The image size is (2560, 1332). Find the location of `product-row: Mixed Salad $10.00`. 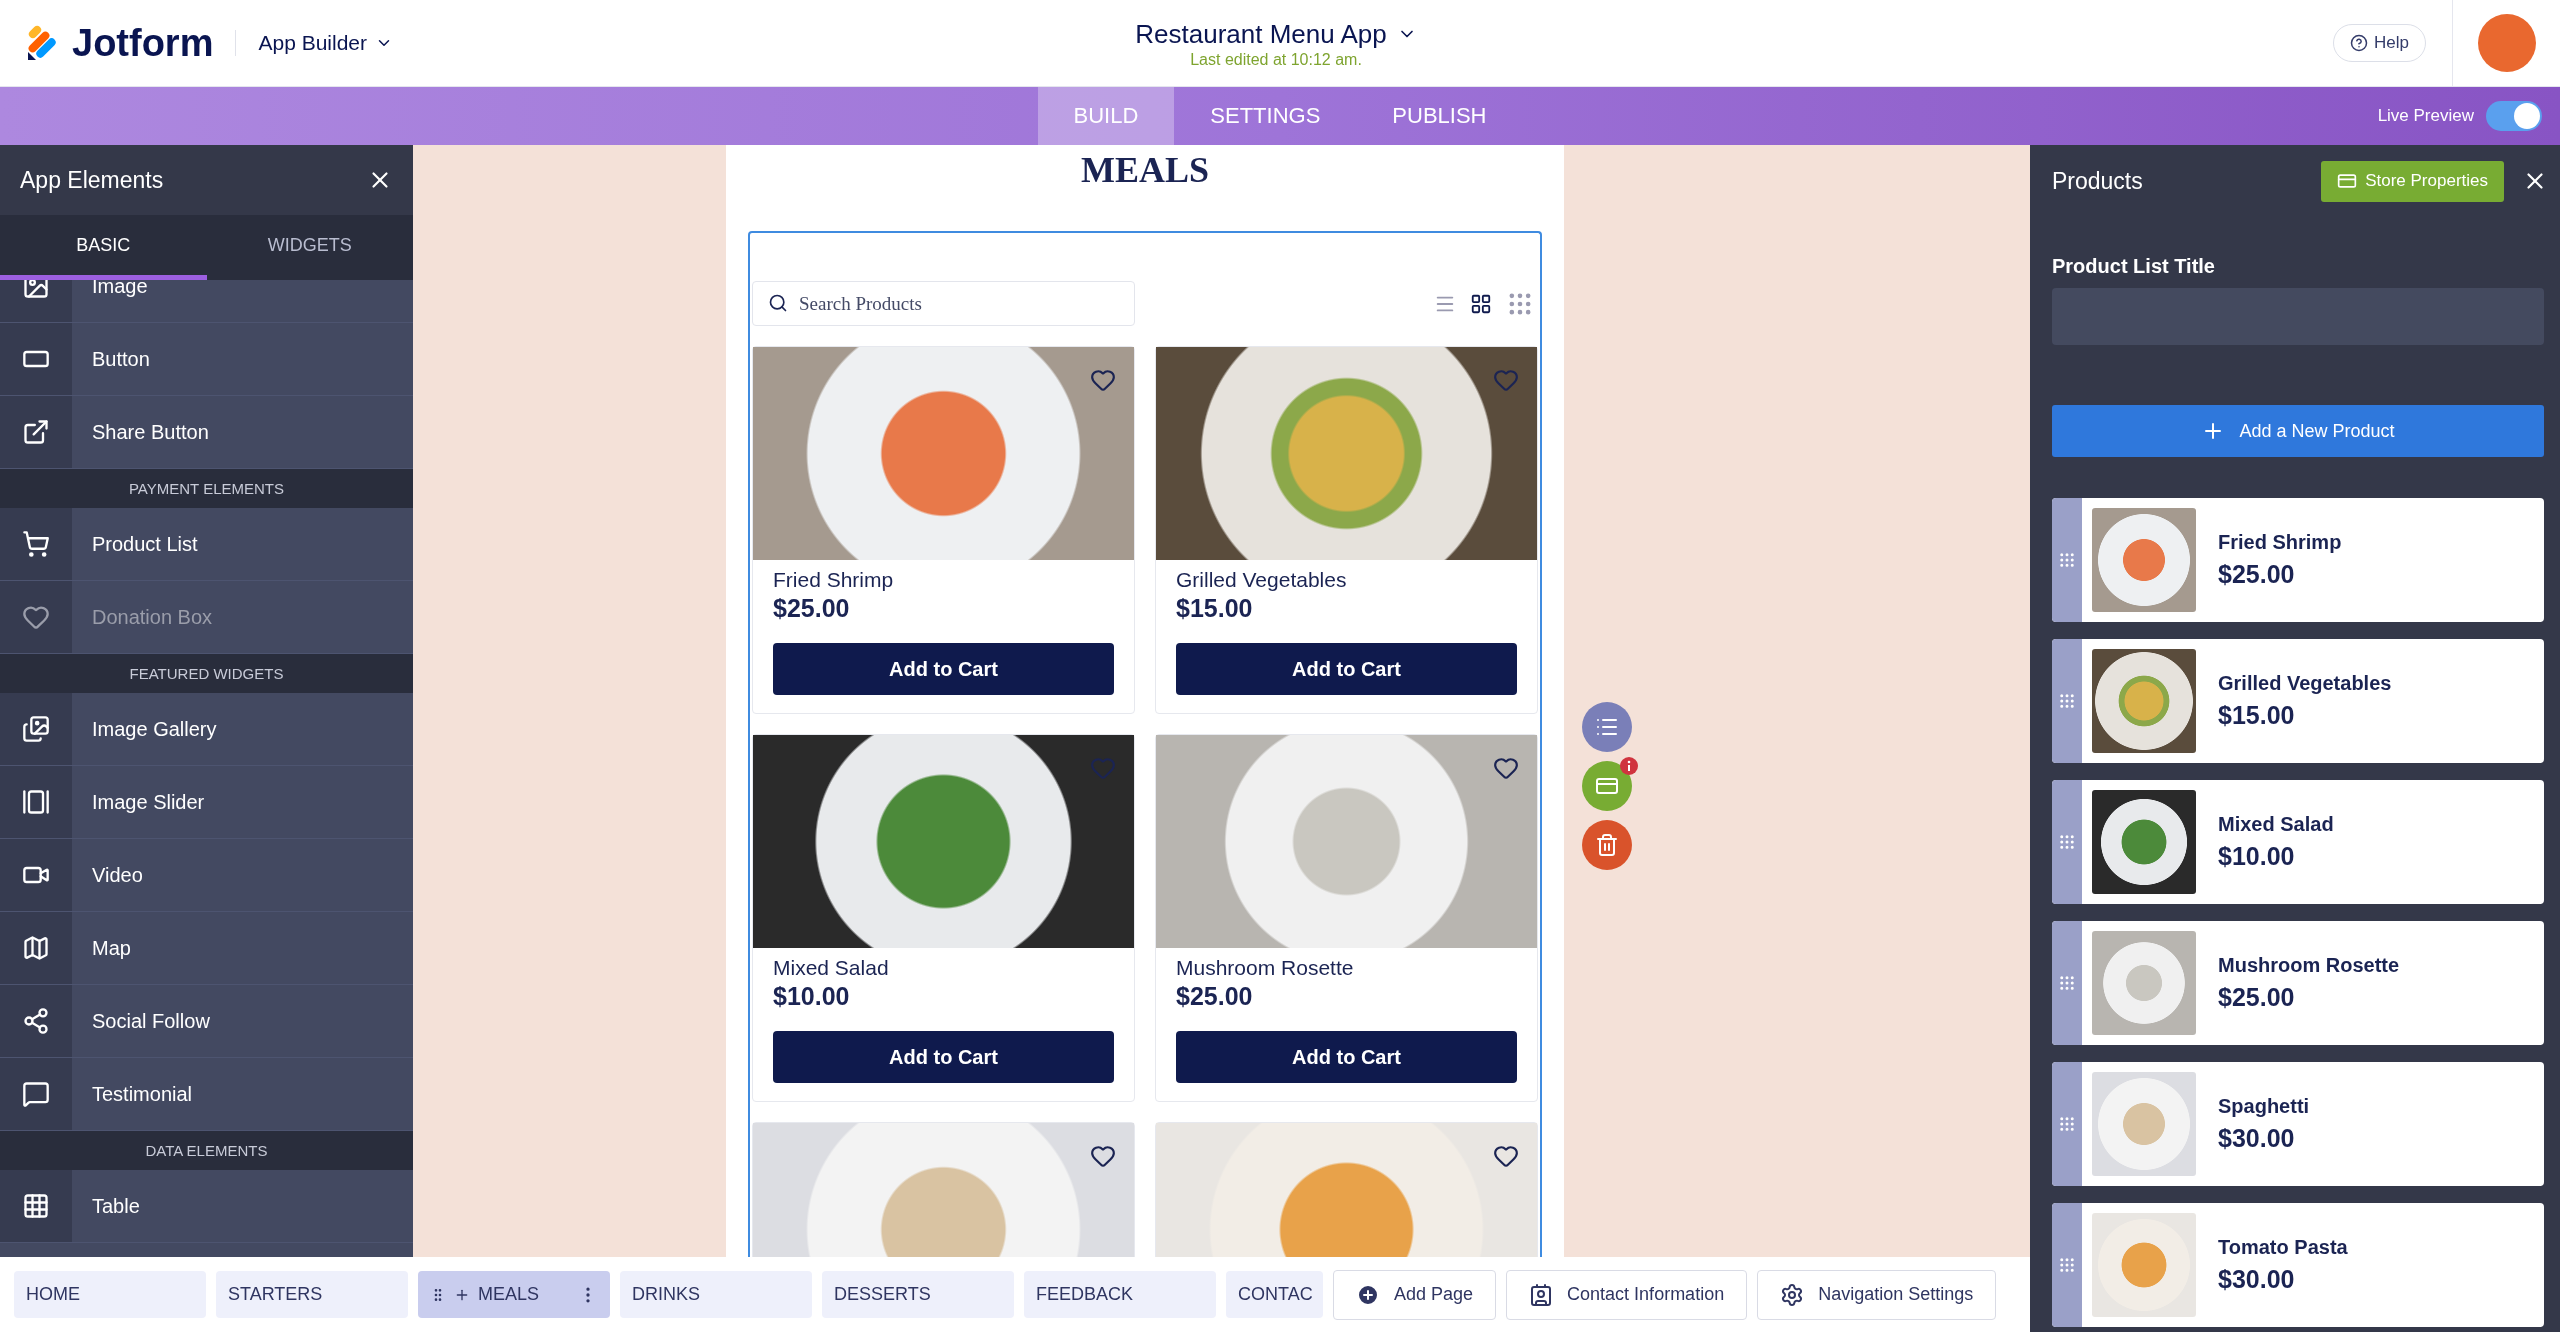

product-row: Mixed Salad $10.00 is located at coordinates (2298, 842).